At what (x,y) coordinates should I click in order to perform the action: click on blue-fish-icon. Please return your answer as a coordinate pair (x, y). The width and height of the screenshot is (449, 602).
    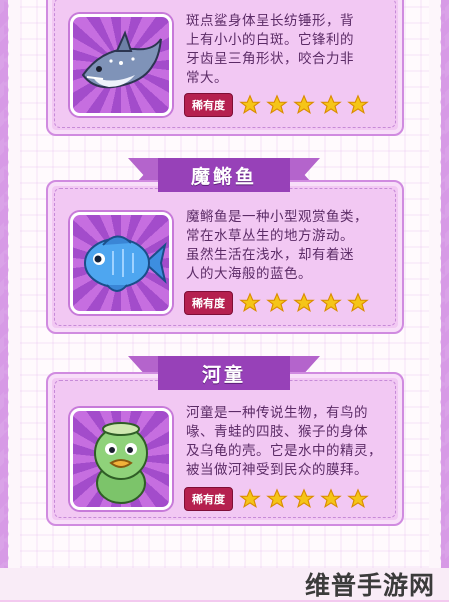
    Looking at the image, I should click on (121, 263).